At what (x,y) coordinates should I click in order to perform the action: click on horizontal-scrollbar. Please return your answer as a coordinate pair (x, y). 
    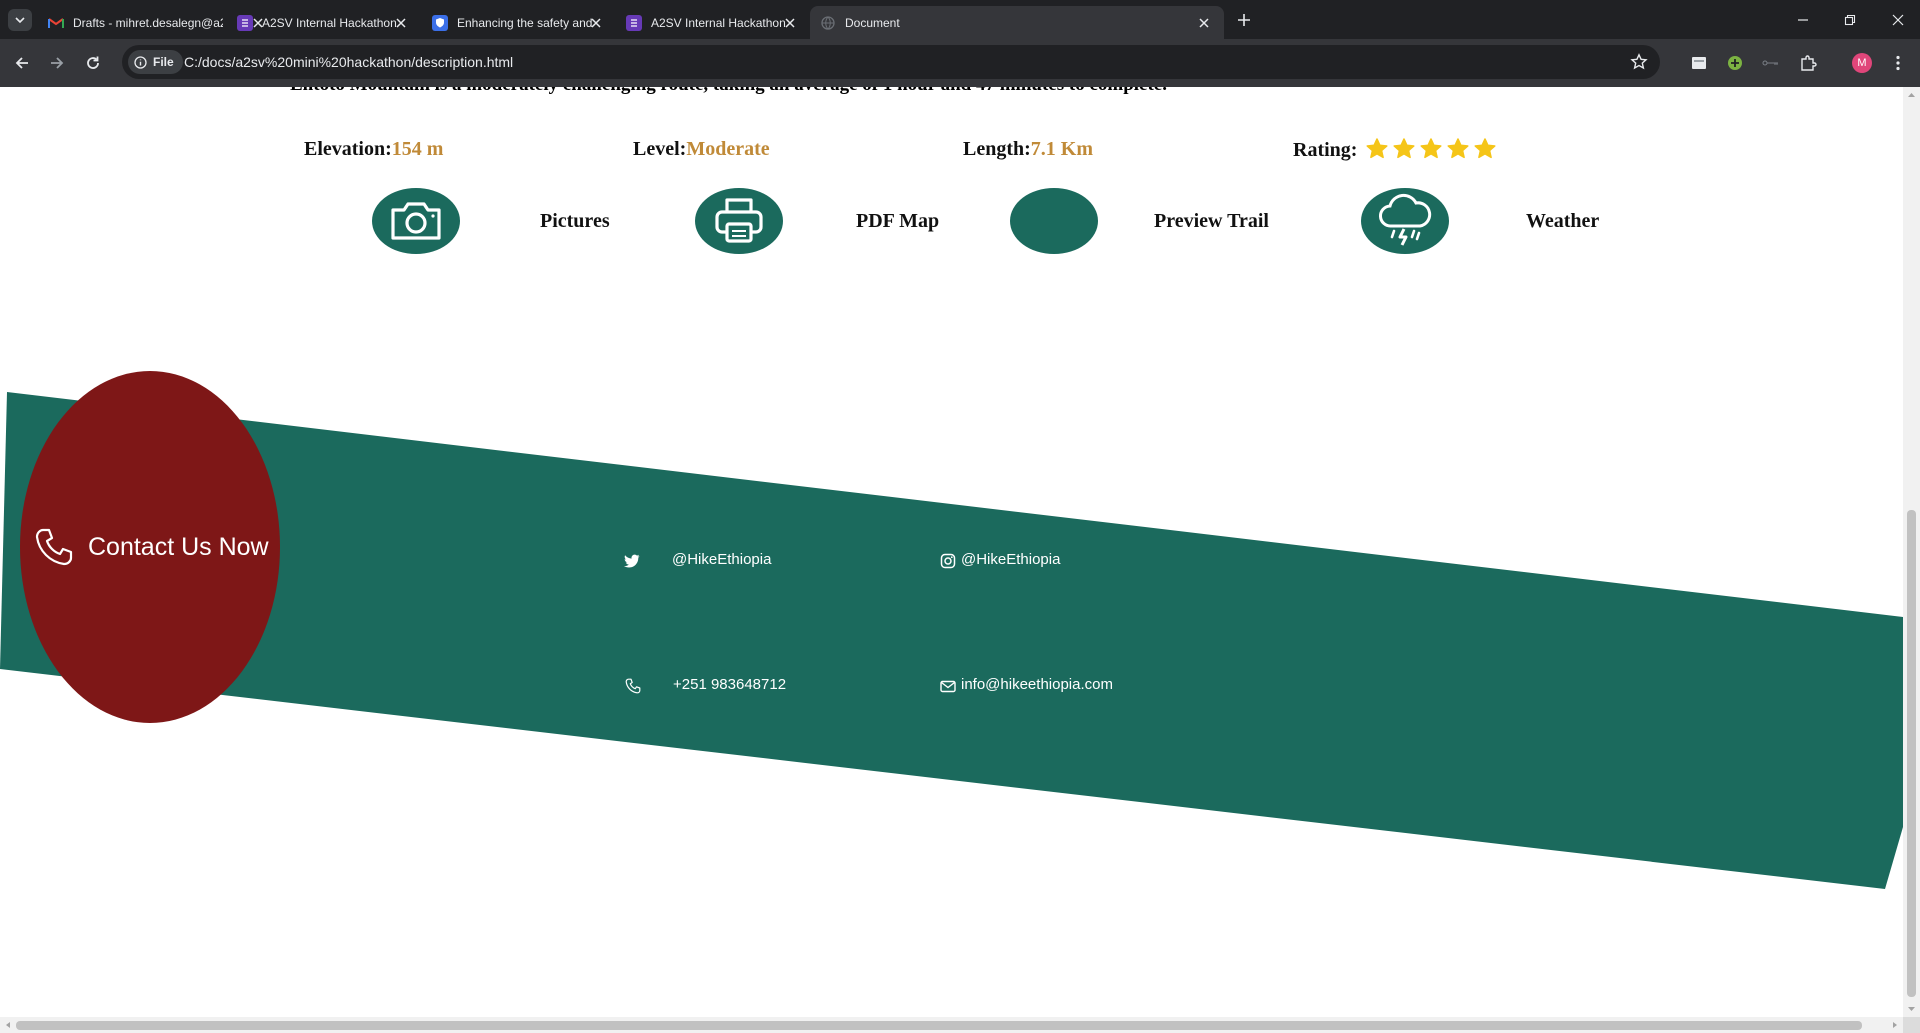
    Looking at the image, I should click on (951, 1025).